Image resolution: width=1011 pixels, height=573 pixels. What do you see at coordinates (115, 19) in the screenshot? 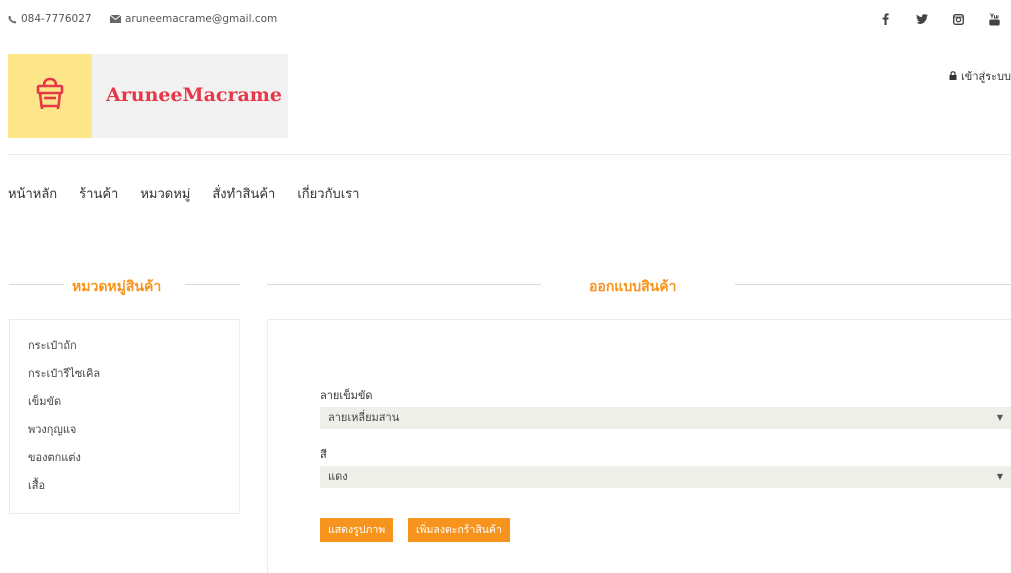
I see `envelope-icon` at bounding box center [115, 19].